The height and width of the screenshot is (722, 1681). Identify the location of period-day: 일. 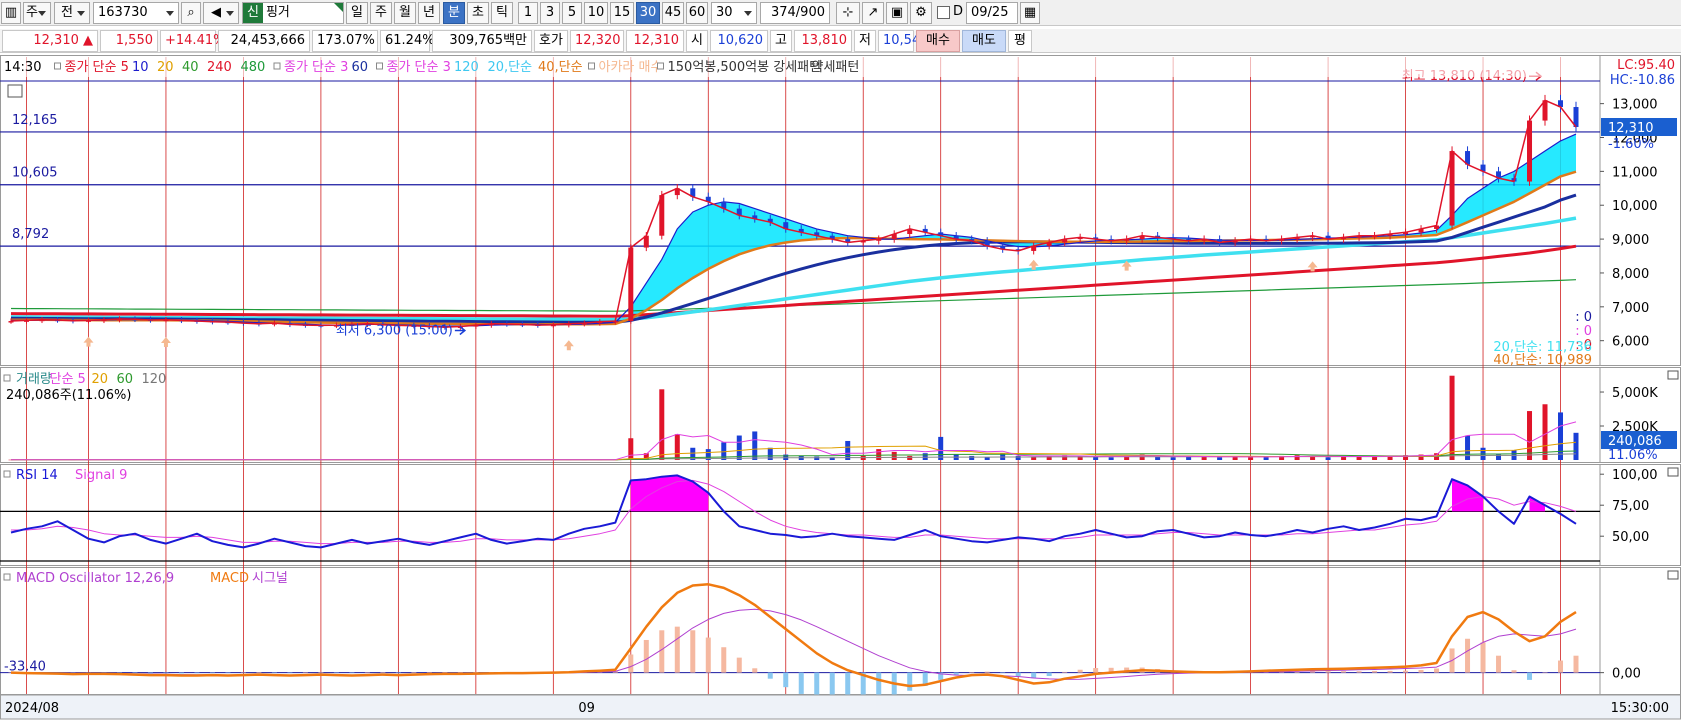
(357, 13).